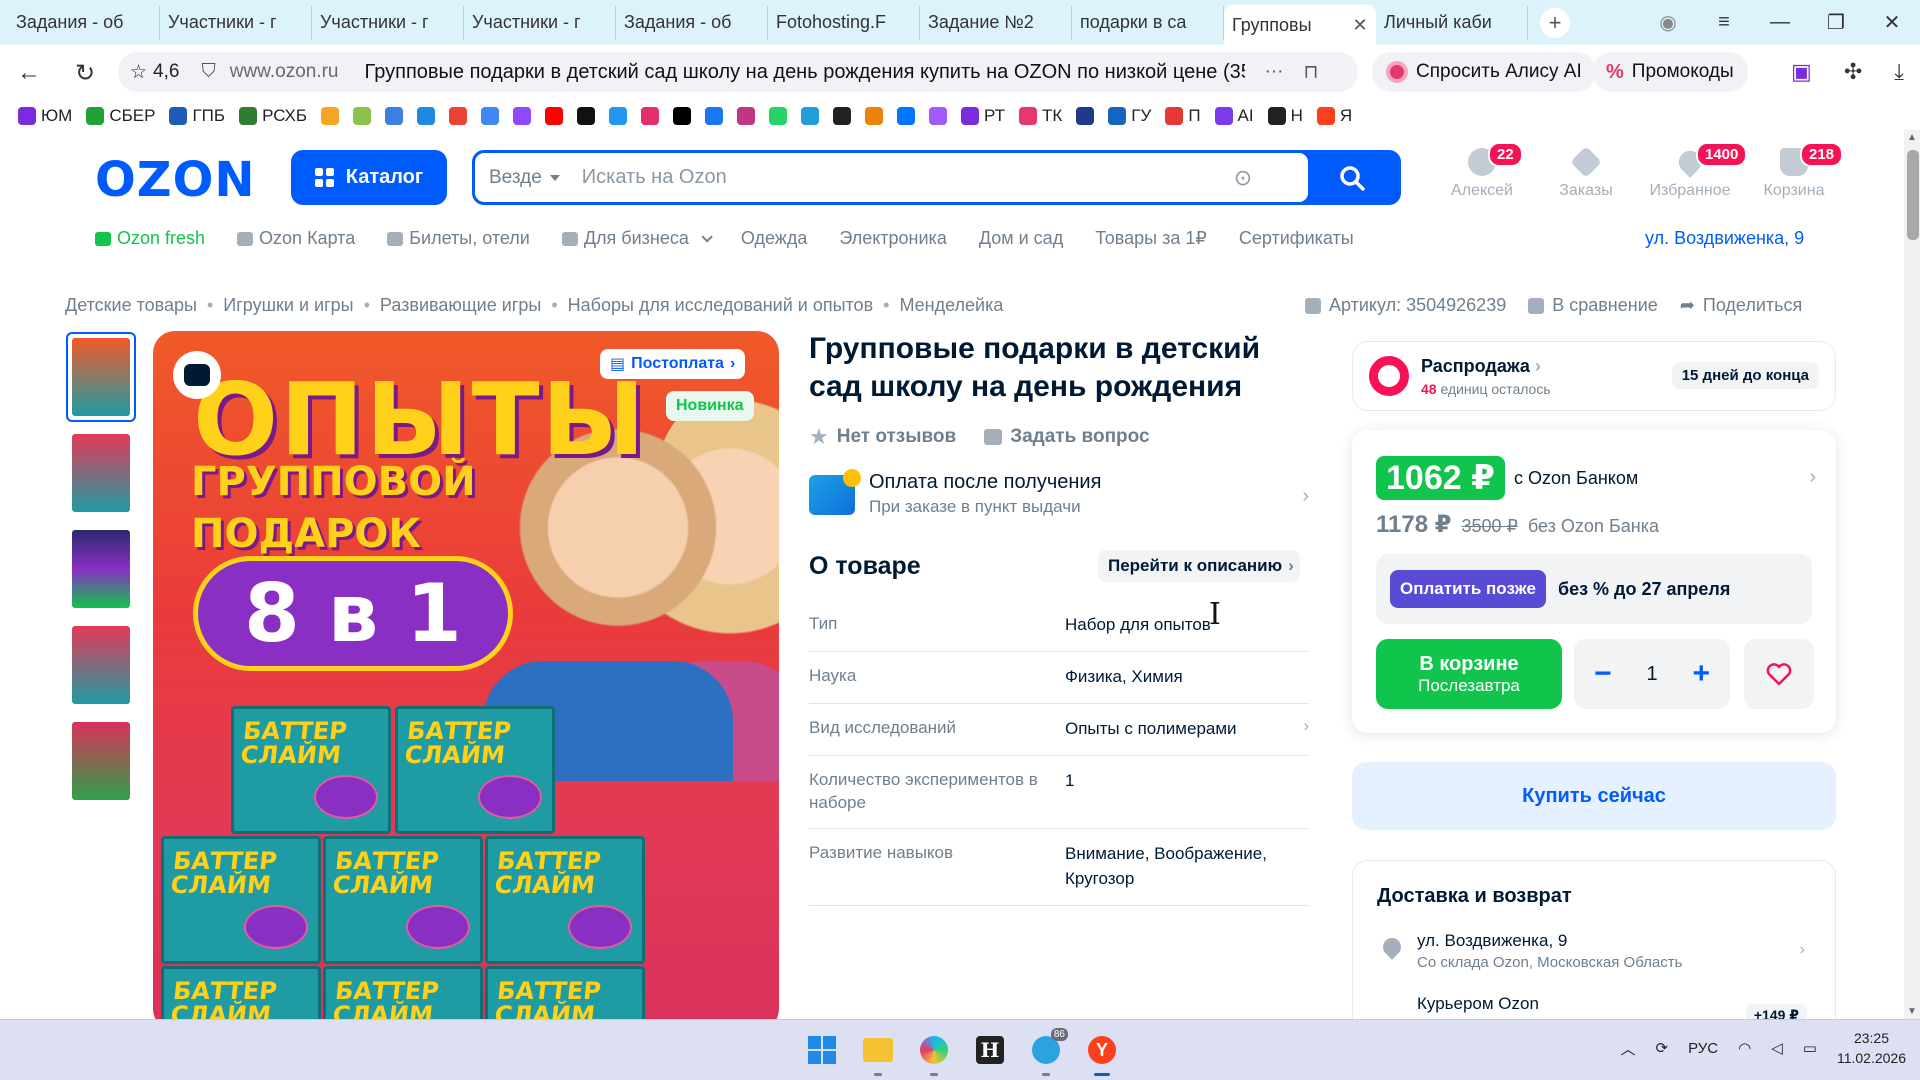 This screenshot has height=1080, width=1920. What do you see at coordinates (1780, 22) in the screenshot?
I see `minimize-button: —` at bounding box center [1780, 22].